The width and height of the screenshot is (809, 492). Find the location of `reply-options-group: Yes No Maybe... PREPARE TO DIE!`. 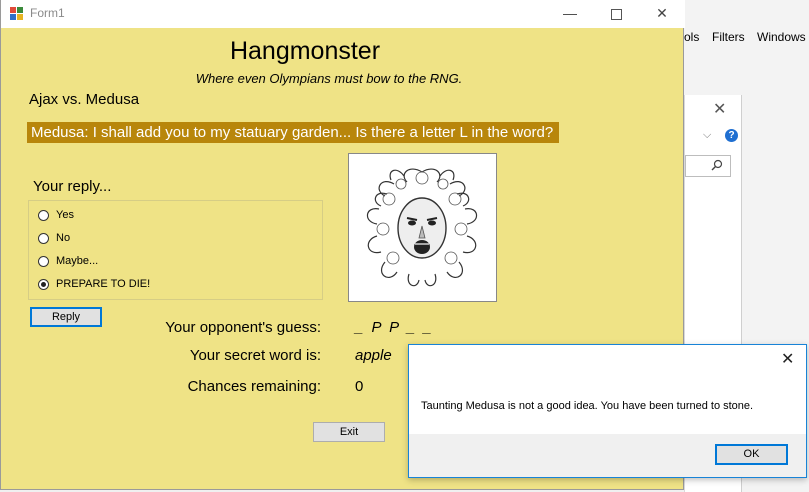

reply-options-group: Yes No Maybe... PREPARE TO DIE! is located at coordinates (175, 250).